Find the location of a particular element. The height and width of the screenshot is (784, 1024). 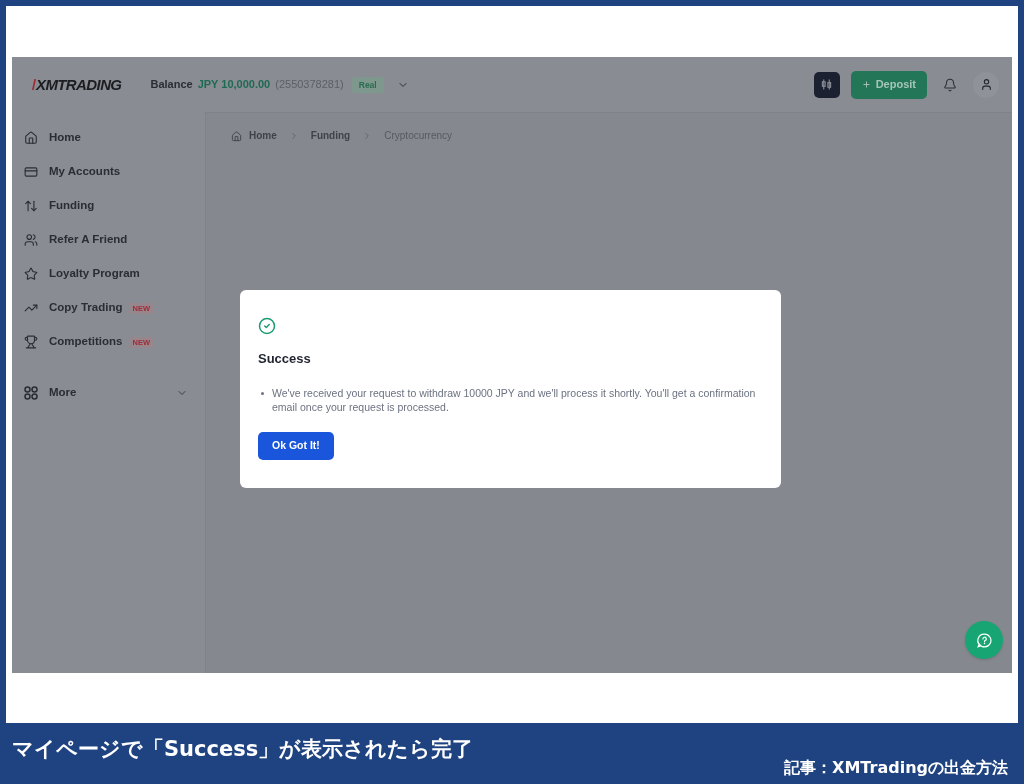

logo-slash-icon is located at coordinates (34, 84).